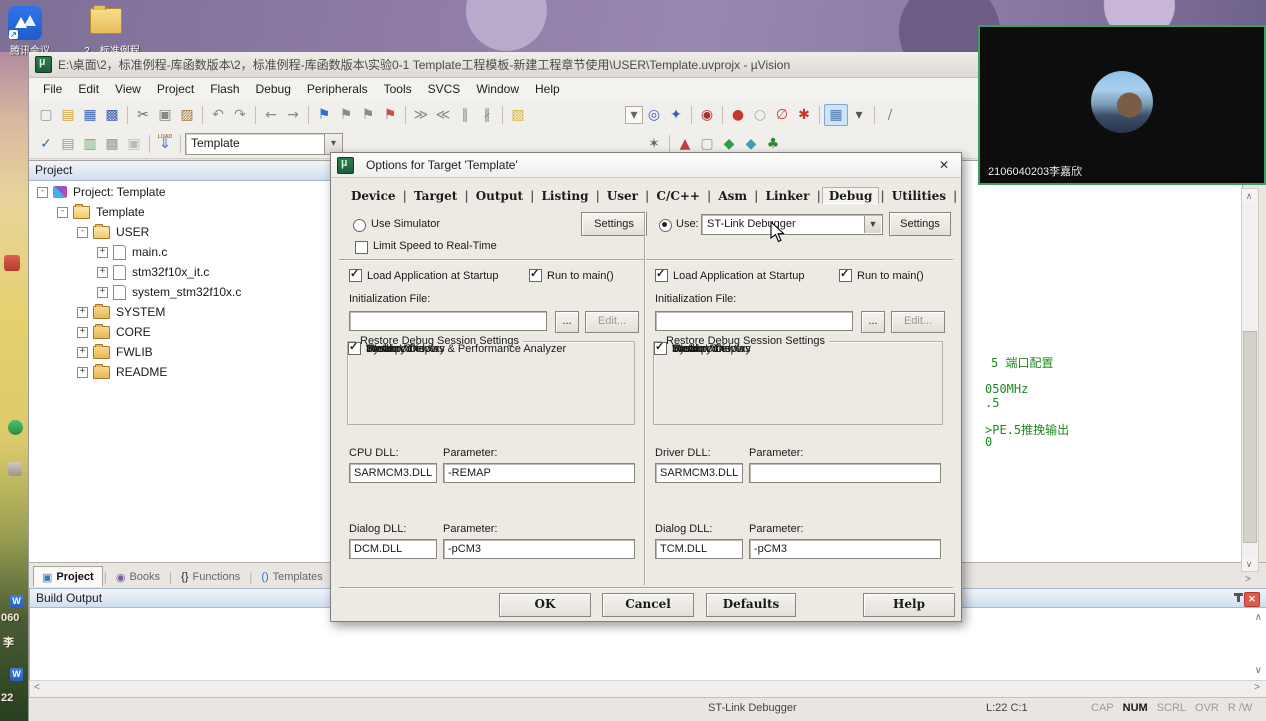 This screenshot has height=721, width=1266. Describe the element at coordinates (751, 144) in the screenshot. I see `select-device-icon: ◆` at that location.